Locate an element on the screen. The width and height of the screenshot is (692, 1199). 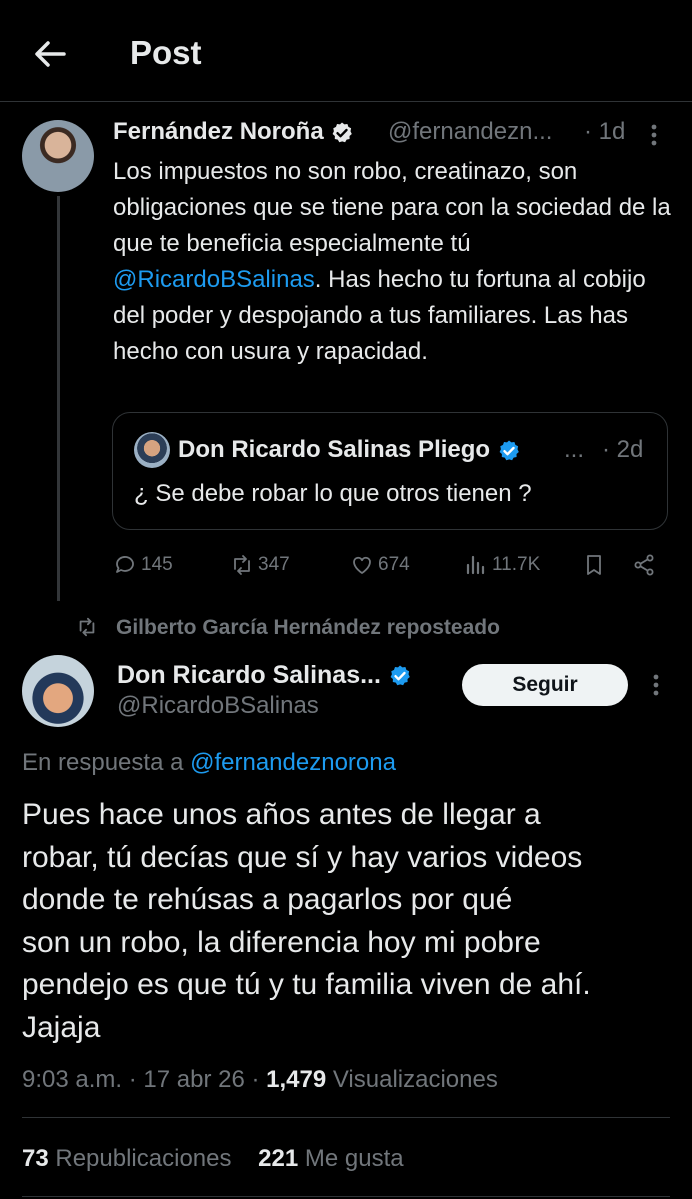
likes-stat: 221 Me gusta is located at coordinates (330, 1158).